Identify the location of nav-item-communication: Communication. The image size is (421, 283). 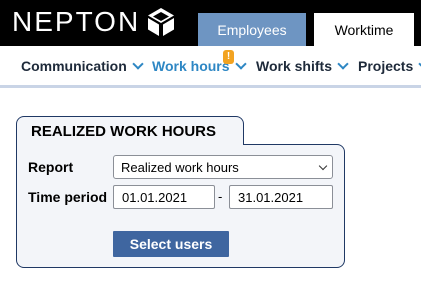
(82, 66).